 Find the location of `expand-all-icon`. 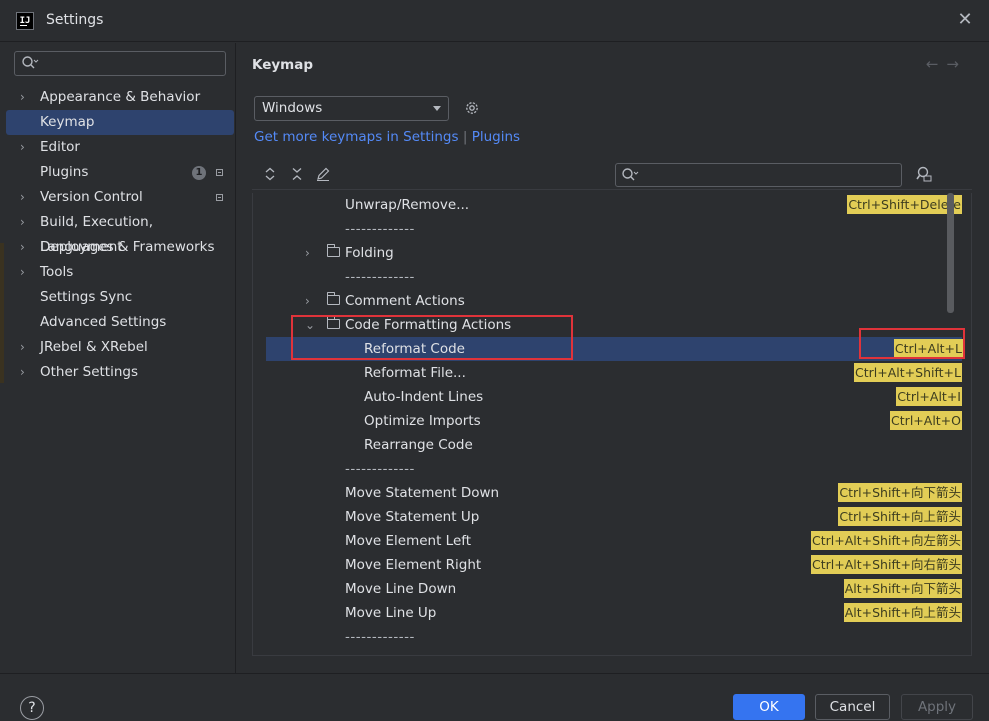

expand-all-icon is located at coordinates (270, 174).